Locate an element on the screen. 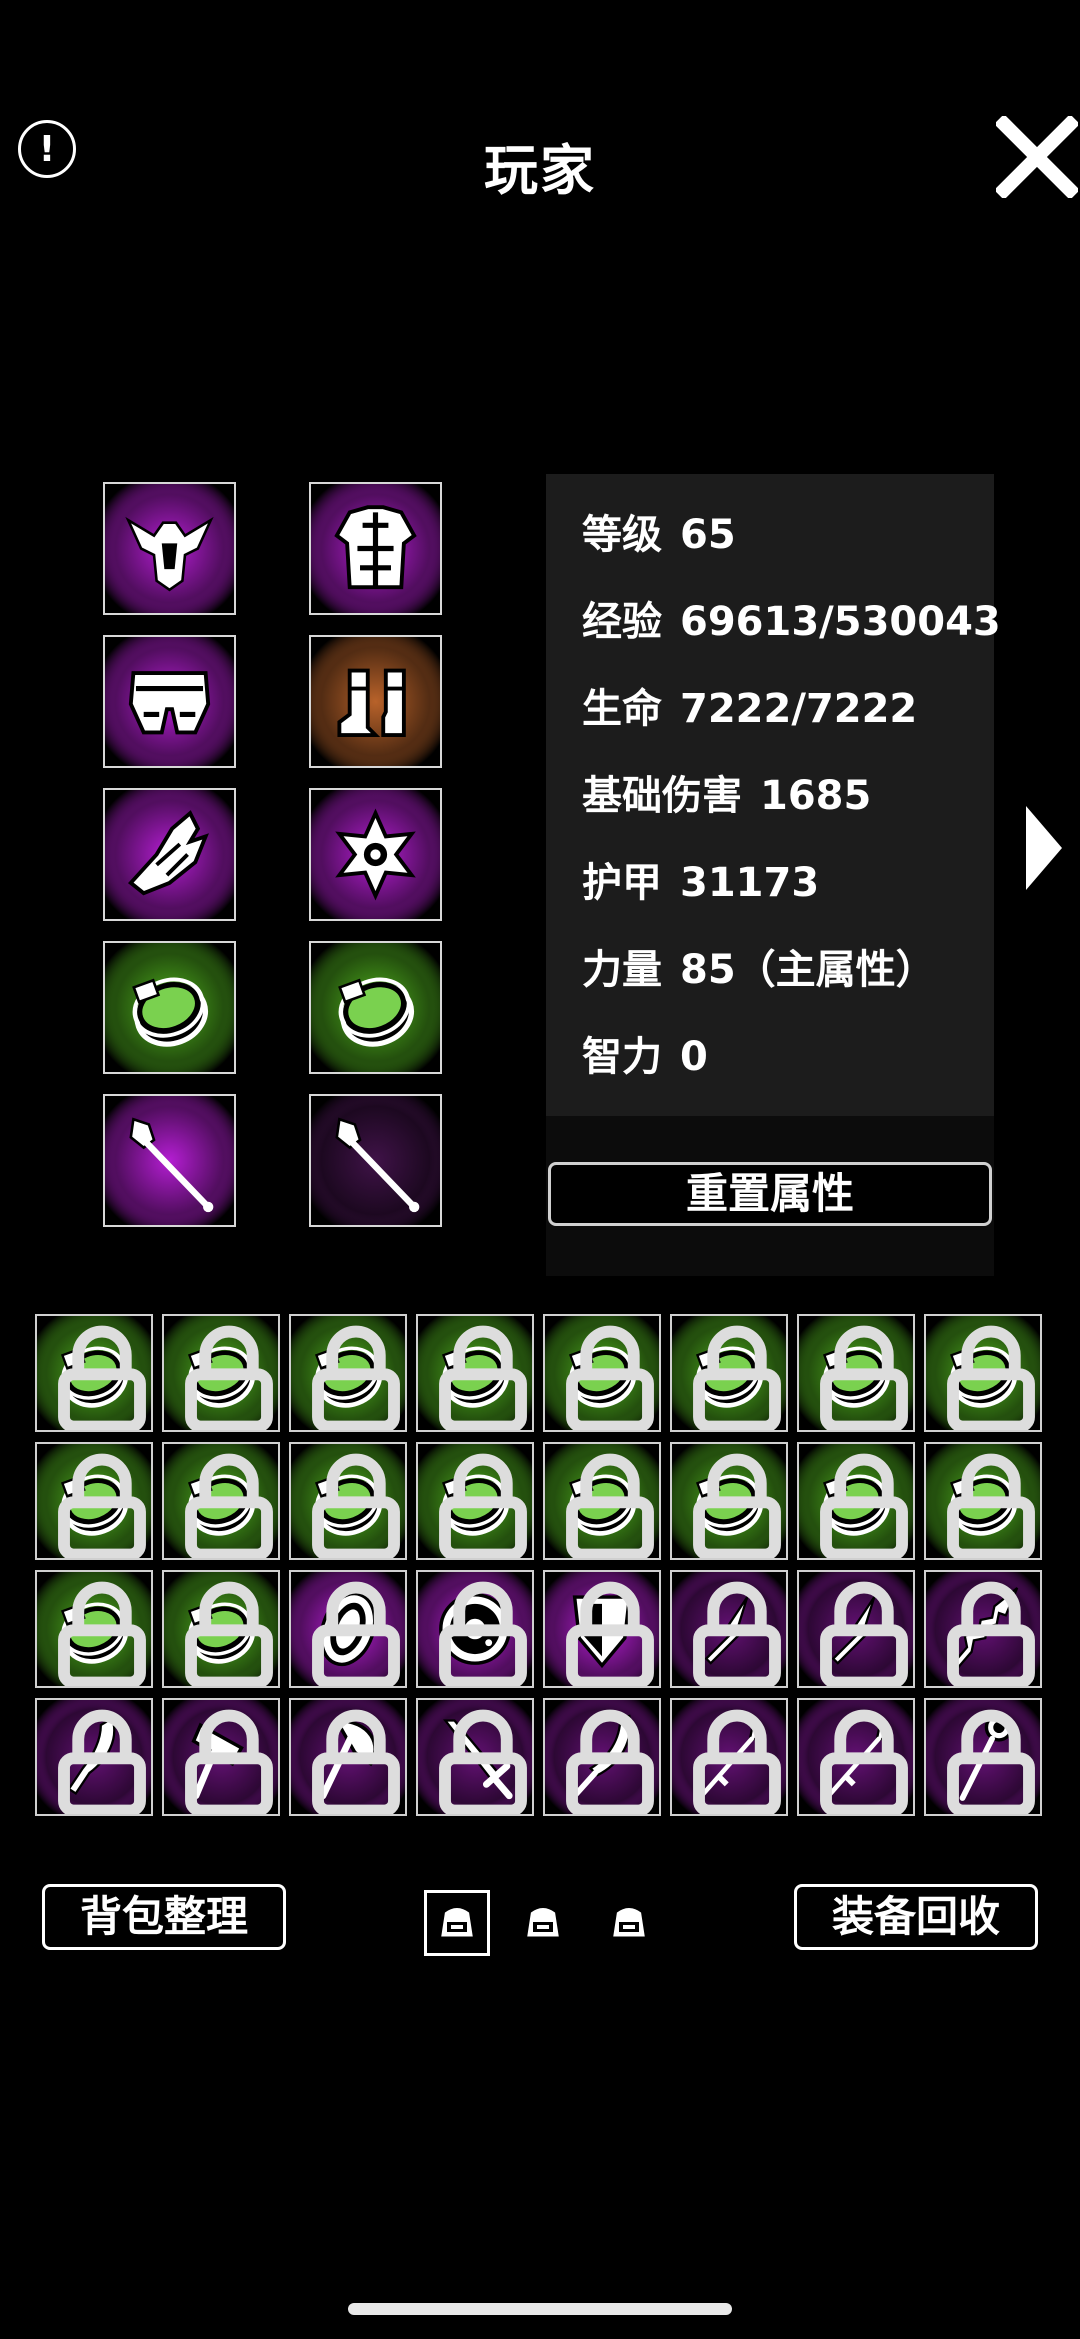 The width and height of the screenshot is (1080, 2339). leg-armor-icon is located at coordinates (169, 701).